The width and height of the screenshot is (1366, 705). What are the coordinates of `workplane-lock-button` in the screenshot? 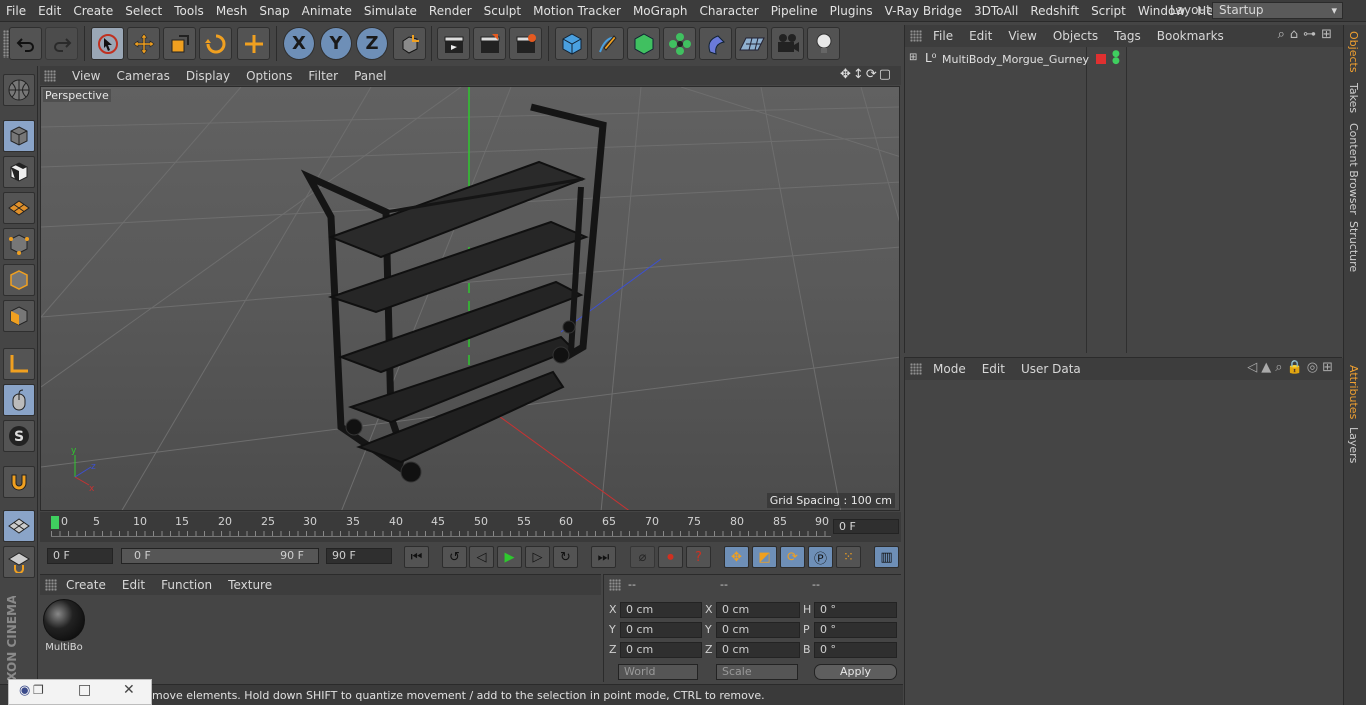 It's located at (19, 562).